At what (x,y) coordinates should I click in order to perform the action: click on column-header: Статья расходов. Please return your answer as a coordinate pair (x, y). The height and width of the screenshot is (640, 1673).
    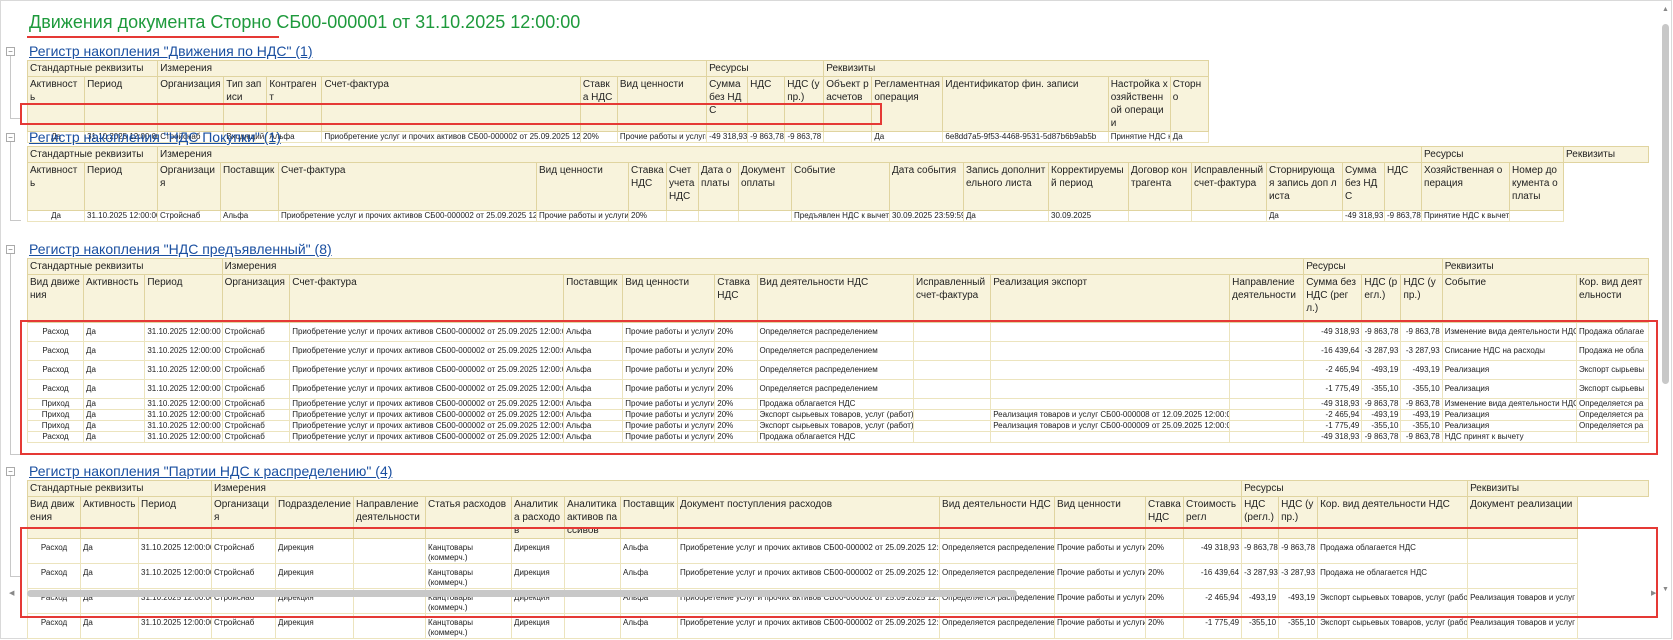
    Looking at the image, I should click on (469, 517).